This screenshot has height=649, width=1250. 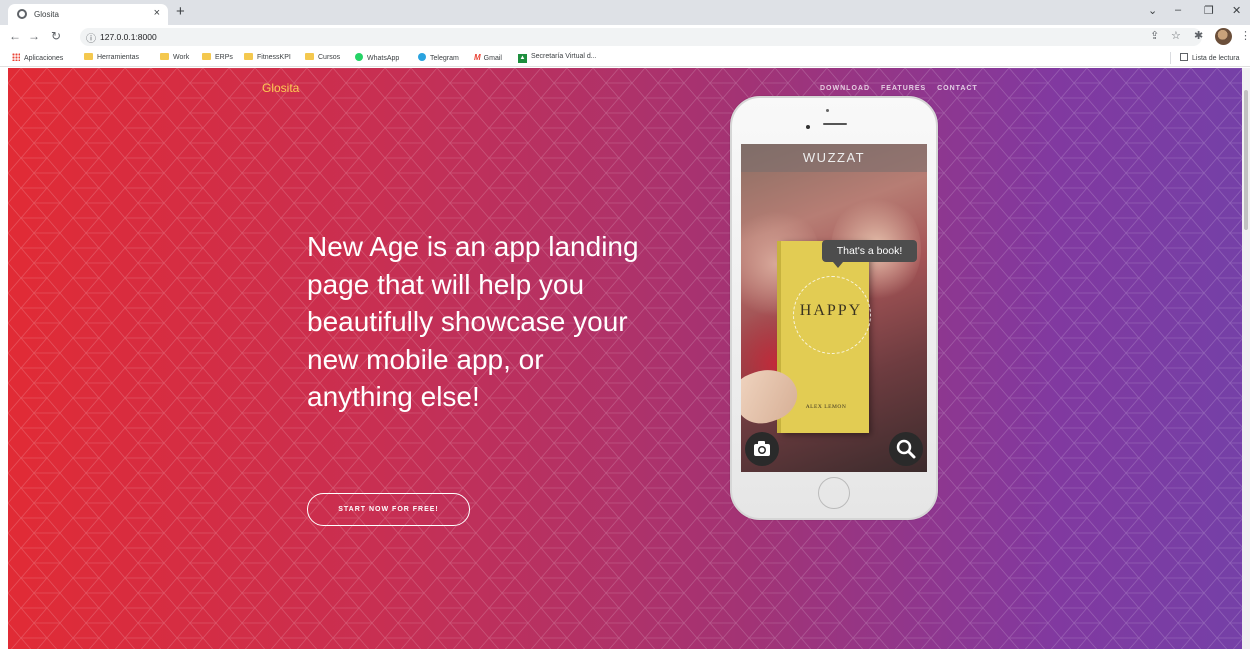 I want to click on share-icon: ⇪, so click(x=1154, y=35).